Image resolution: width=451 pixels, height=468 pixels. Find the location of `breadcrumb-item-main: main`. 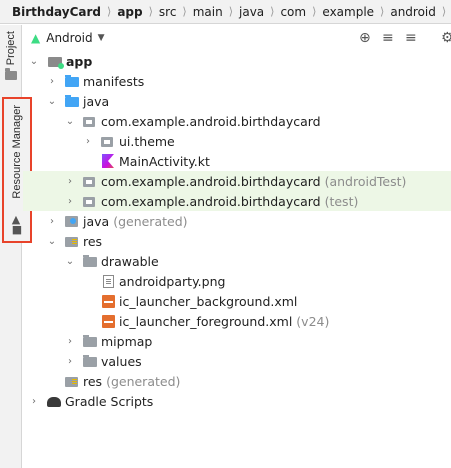

breadcrumb-item-main: main is located at coordinates (208, 12).